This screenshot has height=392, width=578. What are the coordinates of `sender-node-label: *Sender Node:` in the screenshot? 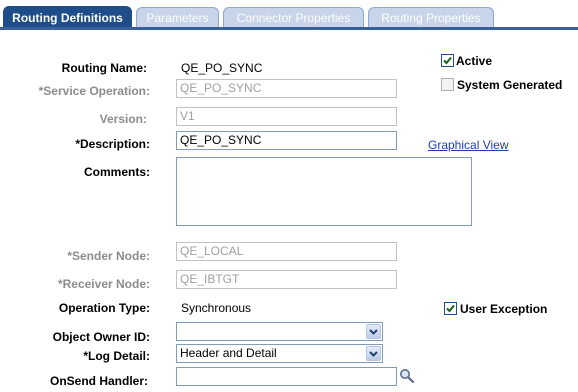 It's located at (108, 256).